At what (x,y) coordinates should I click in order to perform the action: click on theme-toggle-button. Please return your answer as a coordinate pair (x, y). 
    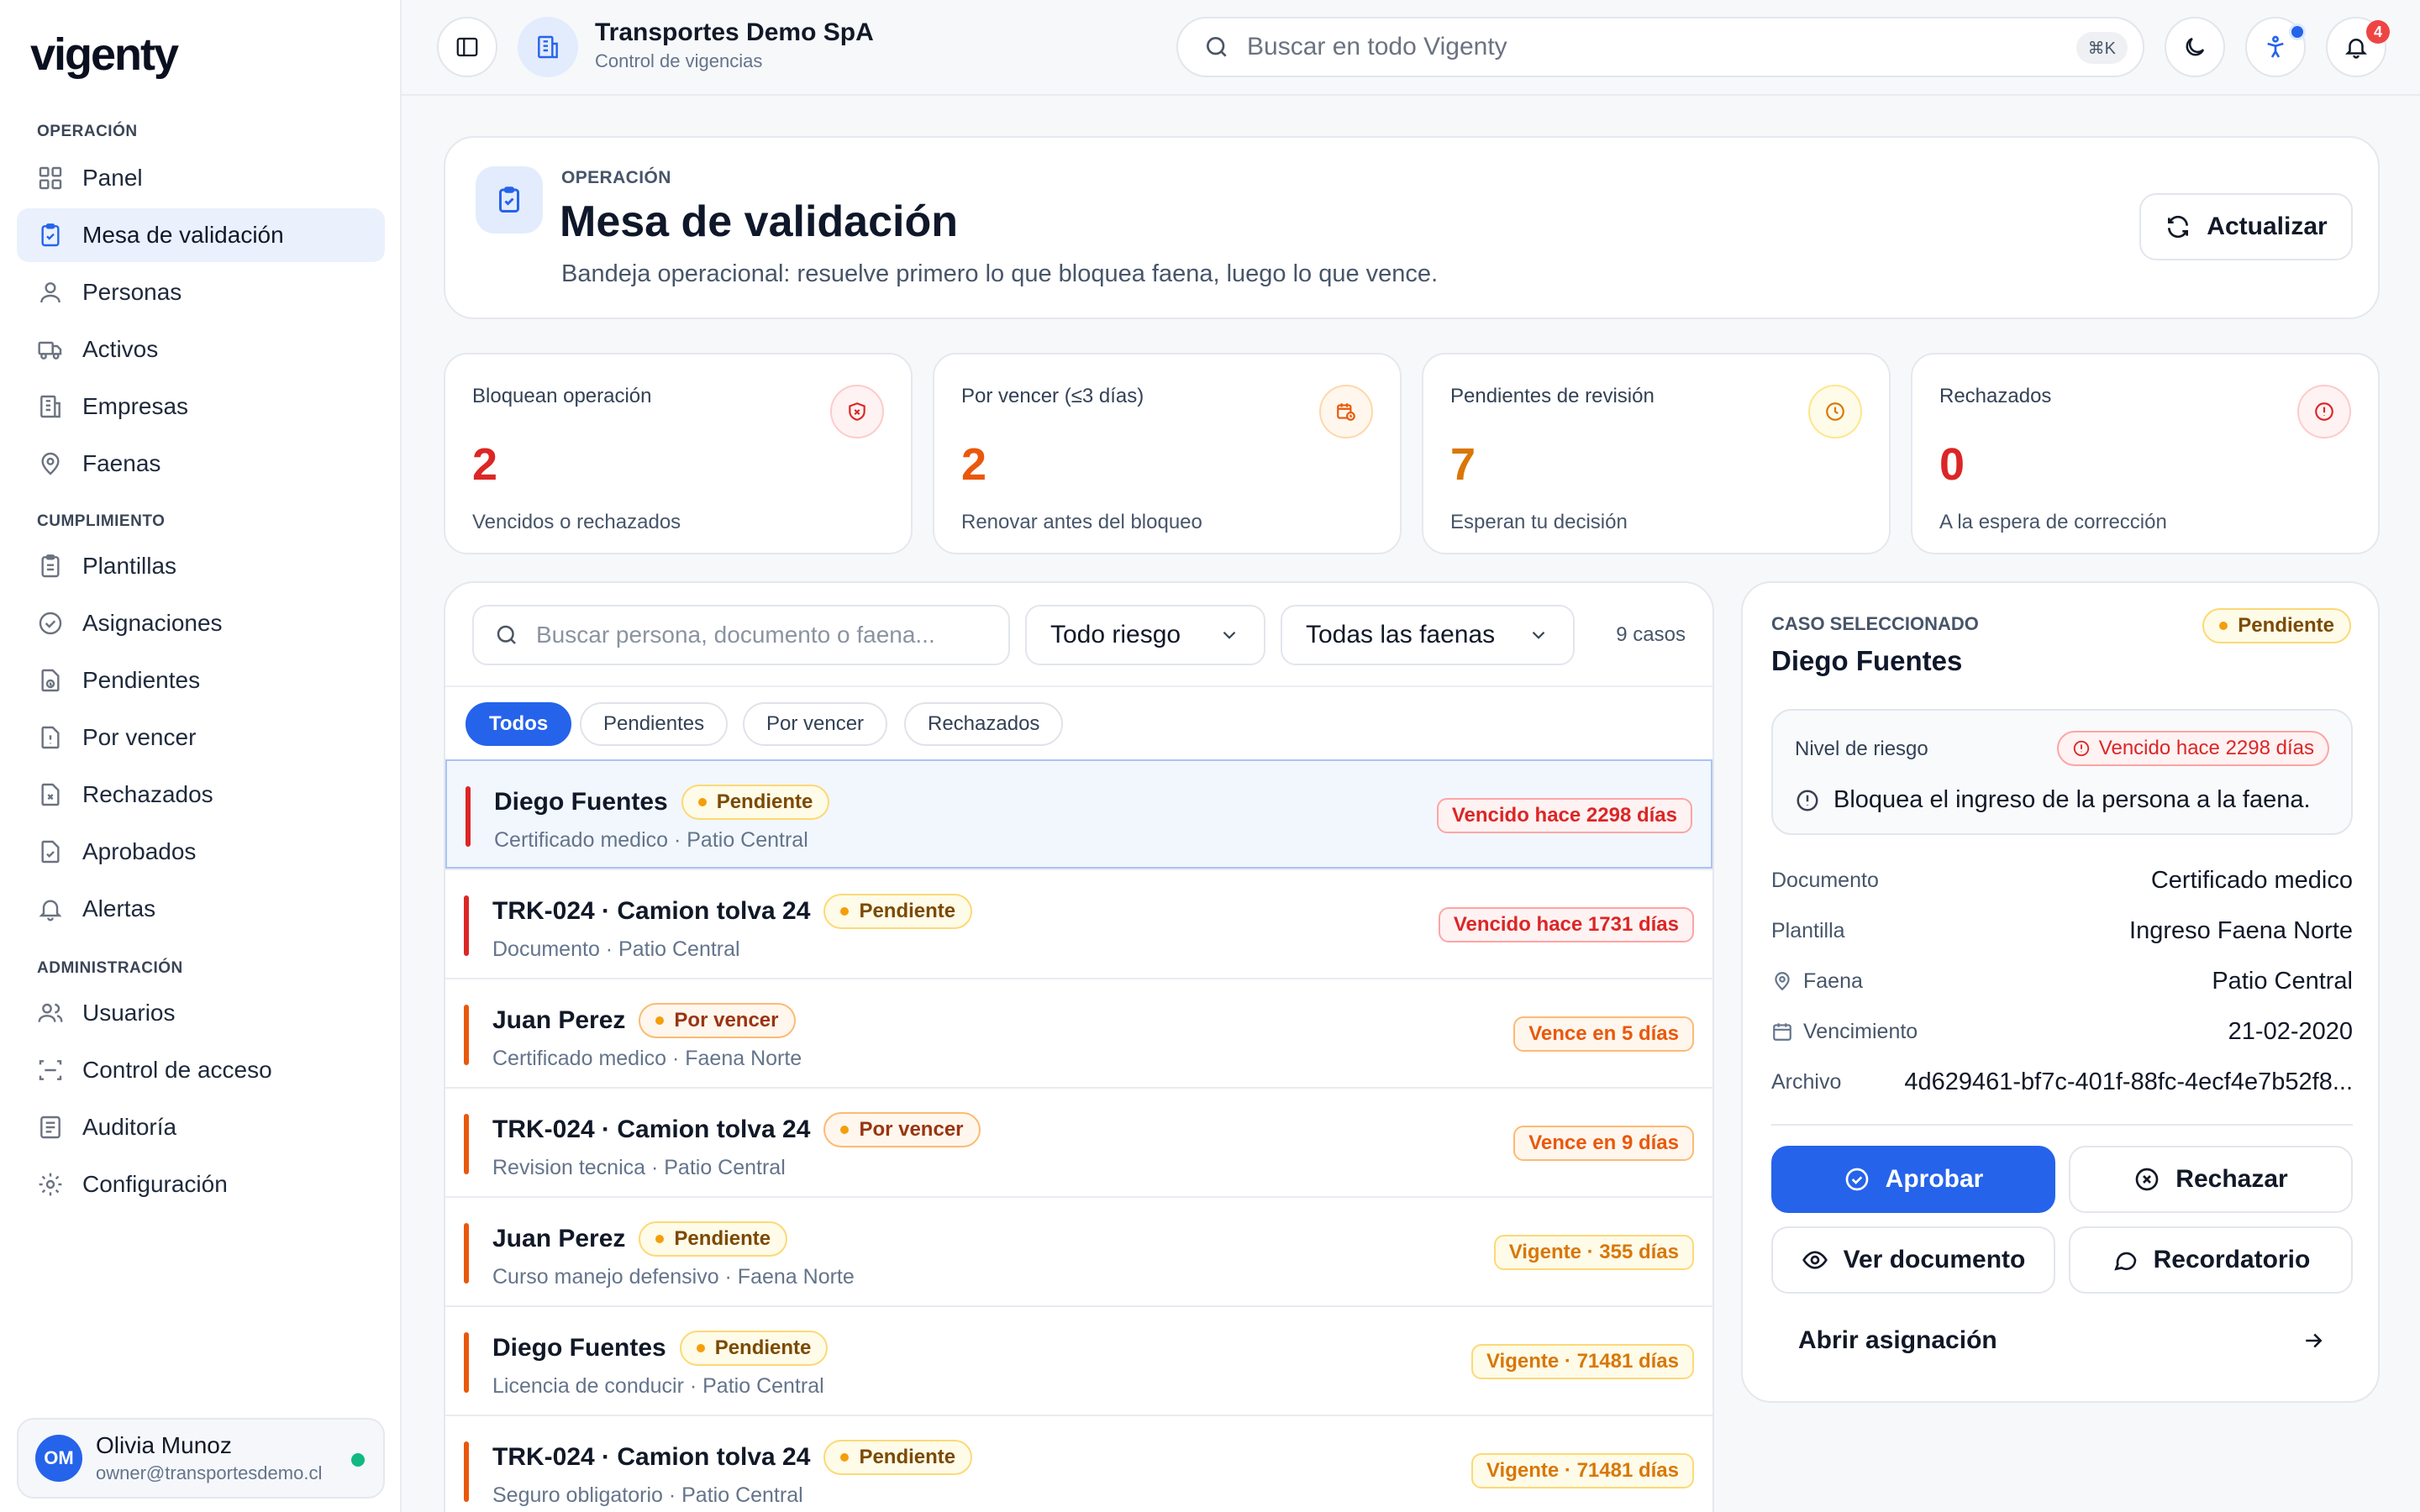
    Looking at the image, I should click on (2195, 47).